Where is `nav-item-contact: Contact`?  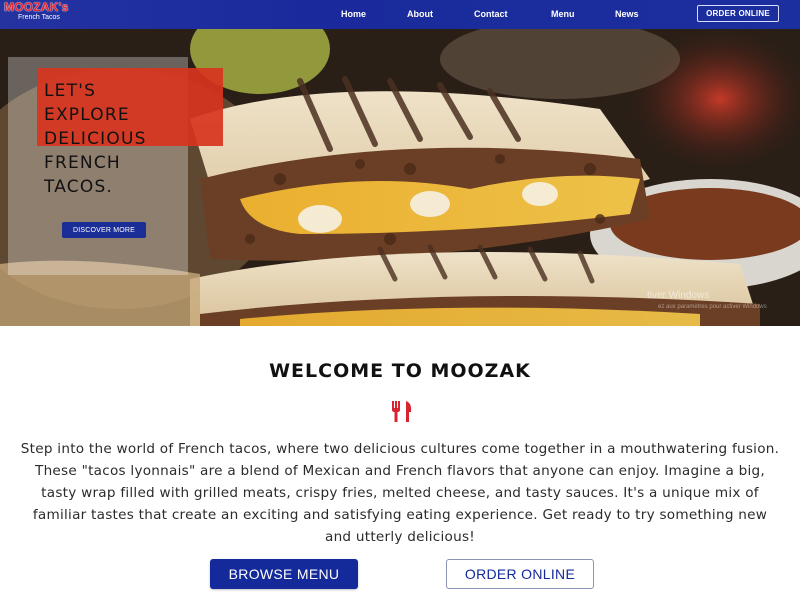
nav-item-contact: Contact is located at coordinates (491, 14).